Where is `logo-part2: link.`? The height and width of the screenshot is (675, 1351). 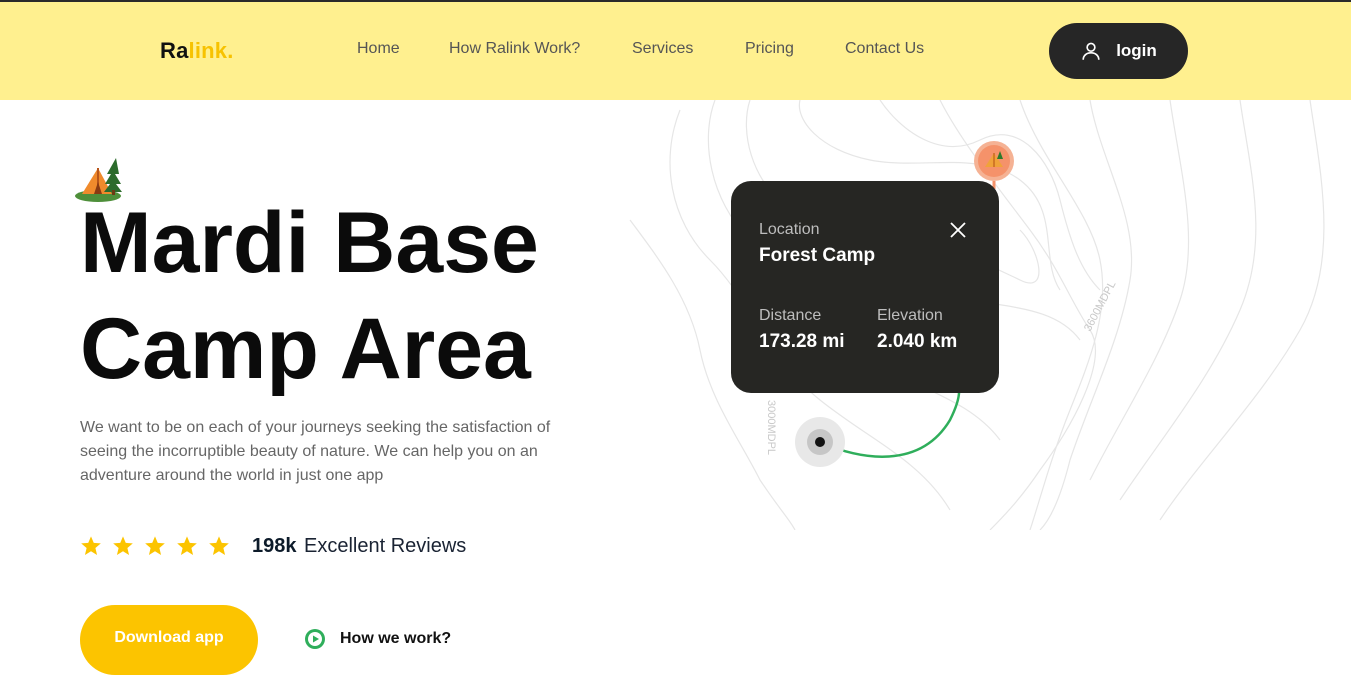 logo-part2: link. is located at coordinates (211, 50).